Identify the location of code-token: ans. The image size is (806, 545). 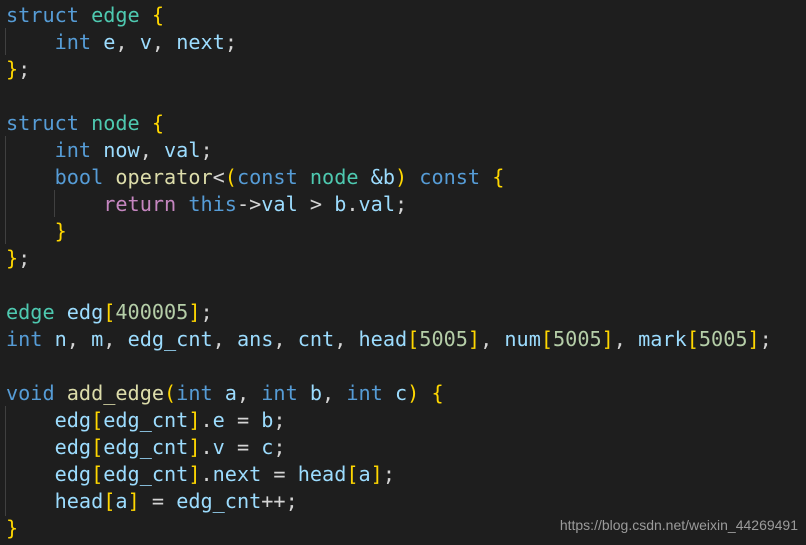
(255, 339).